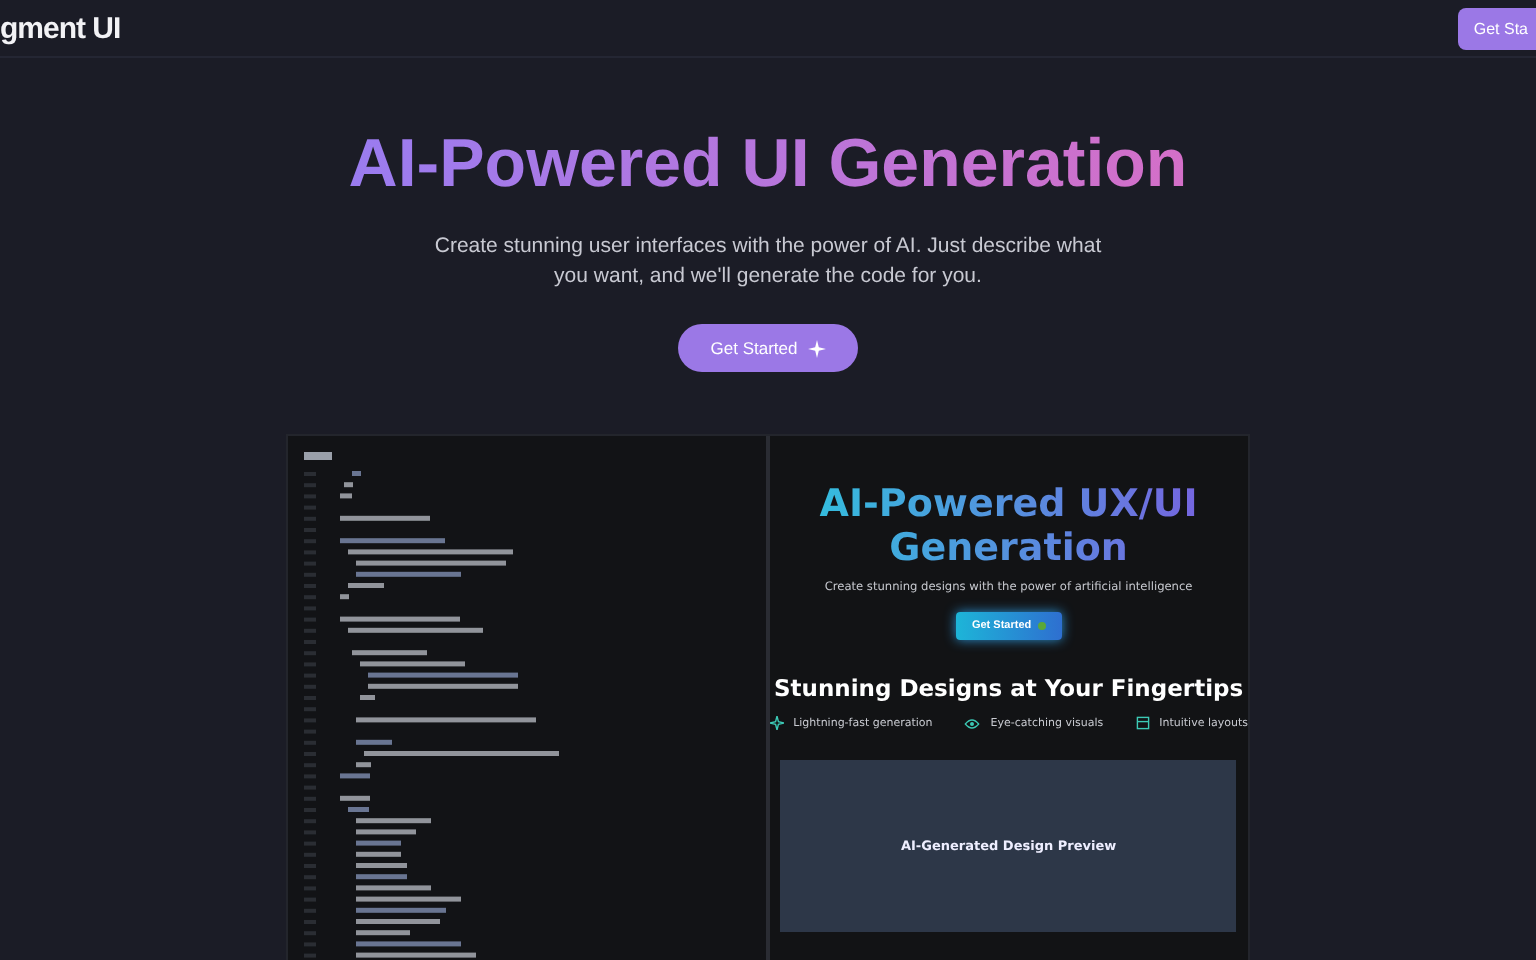 This screenshot has width=1536, height=960. What do you see at coordinates (1041, 626) in the screenshot?
I see `dot-icon` at bounding box center [1041, 626].